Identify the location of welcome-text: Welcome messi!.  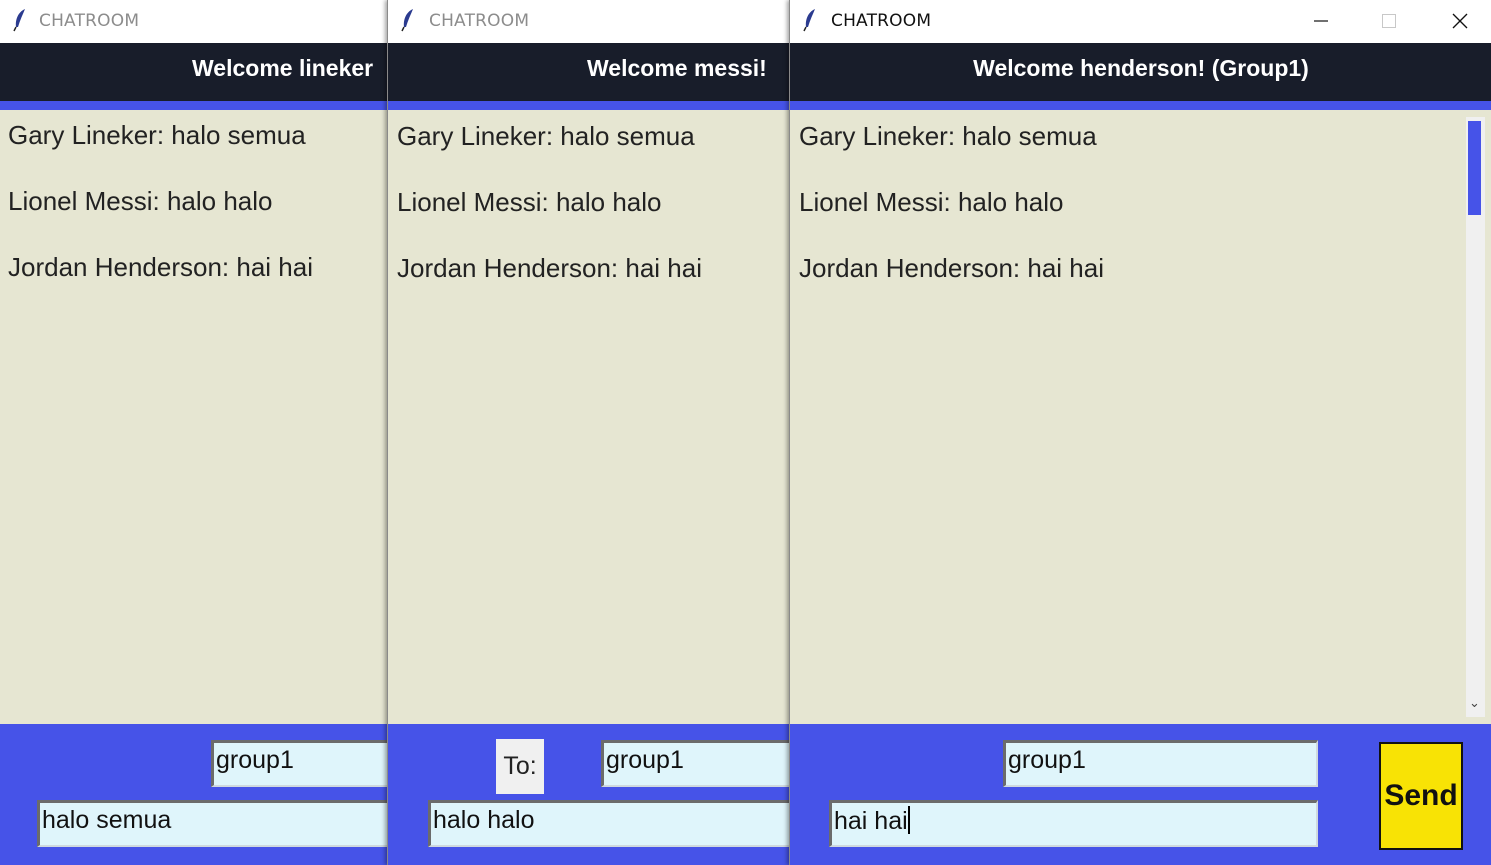
(677, 68).